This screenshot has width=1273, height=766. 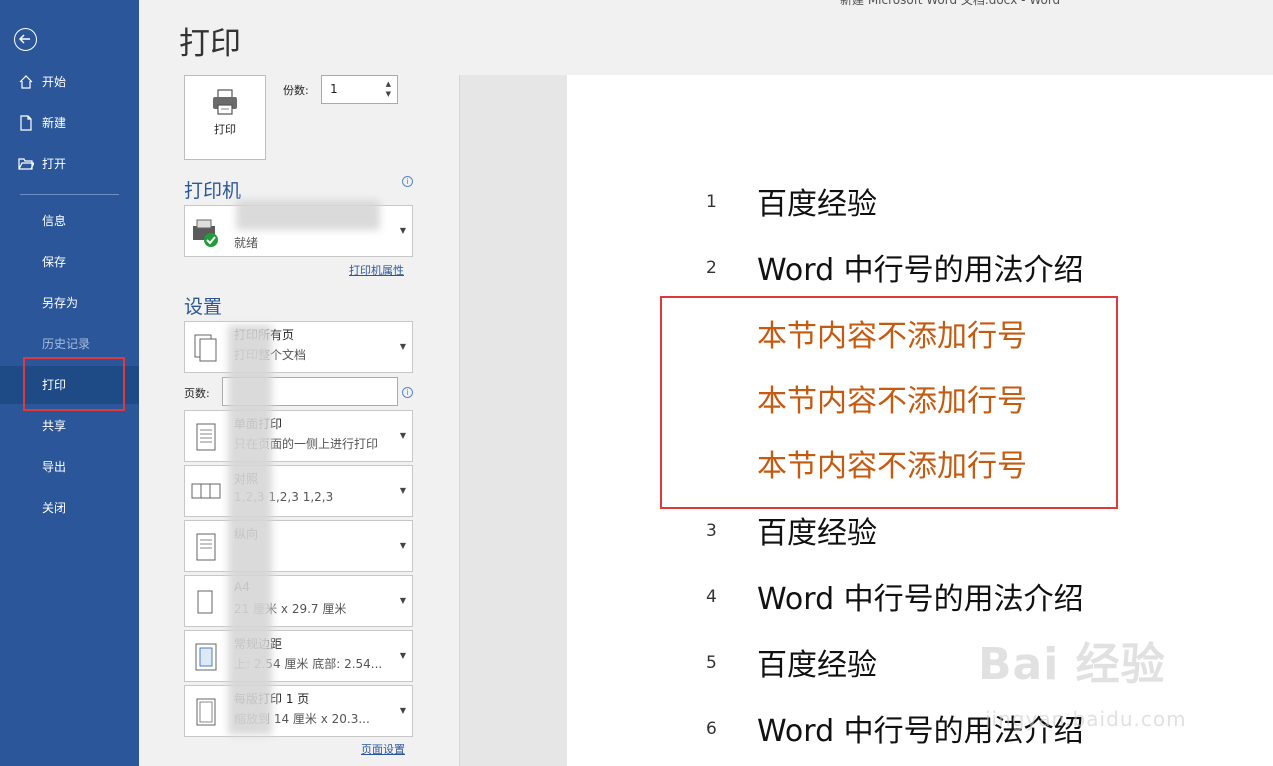 I want to click on sidebar-item-save: 保存, so click(x=69, y=262).